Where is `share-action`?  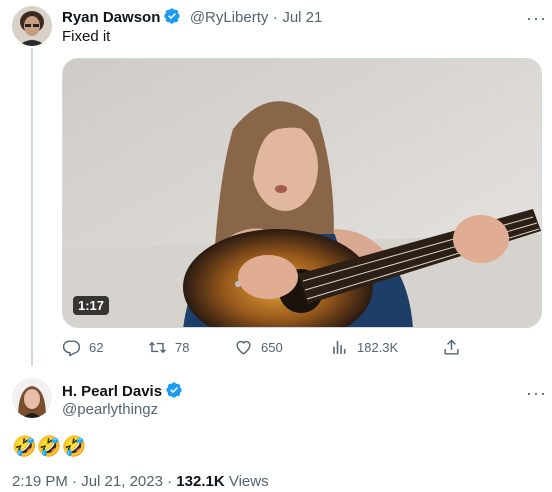
share-action is located at coordinates (451, 347).